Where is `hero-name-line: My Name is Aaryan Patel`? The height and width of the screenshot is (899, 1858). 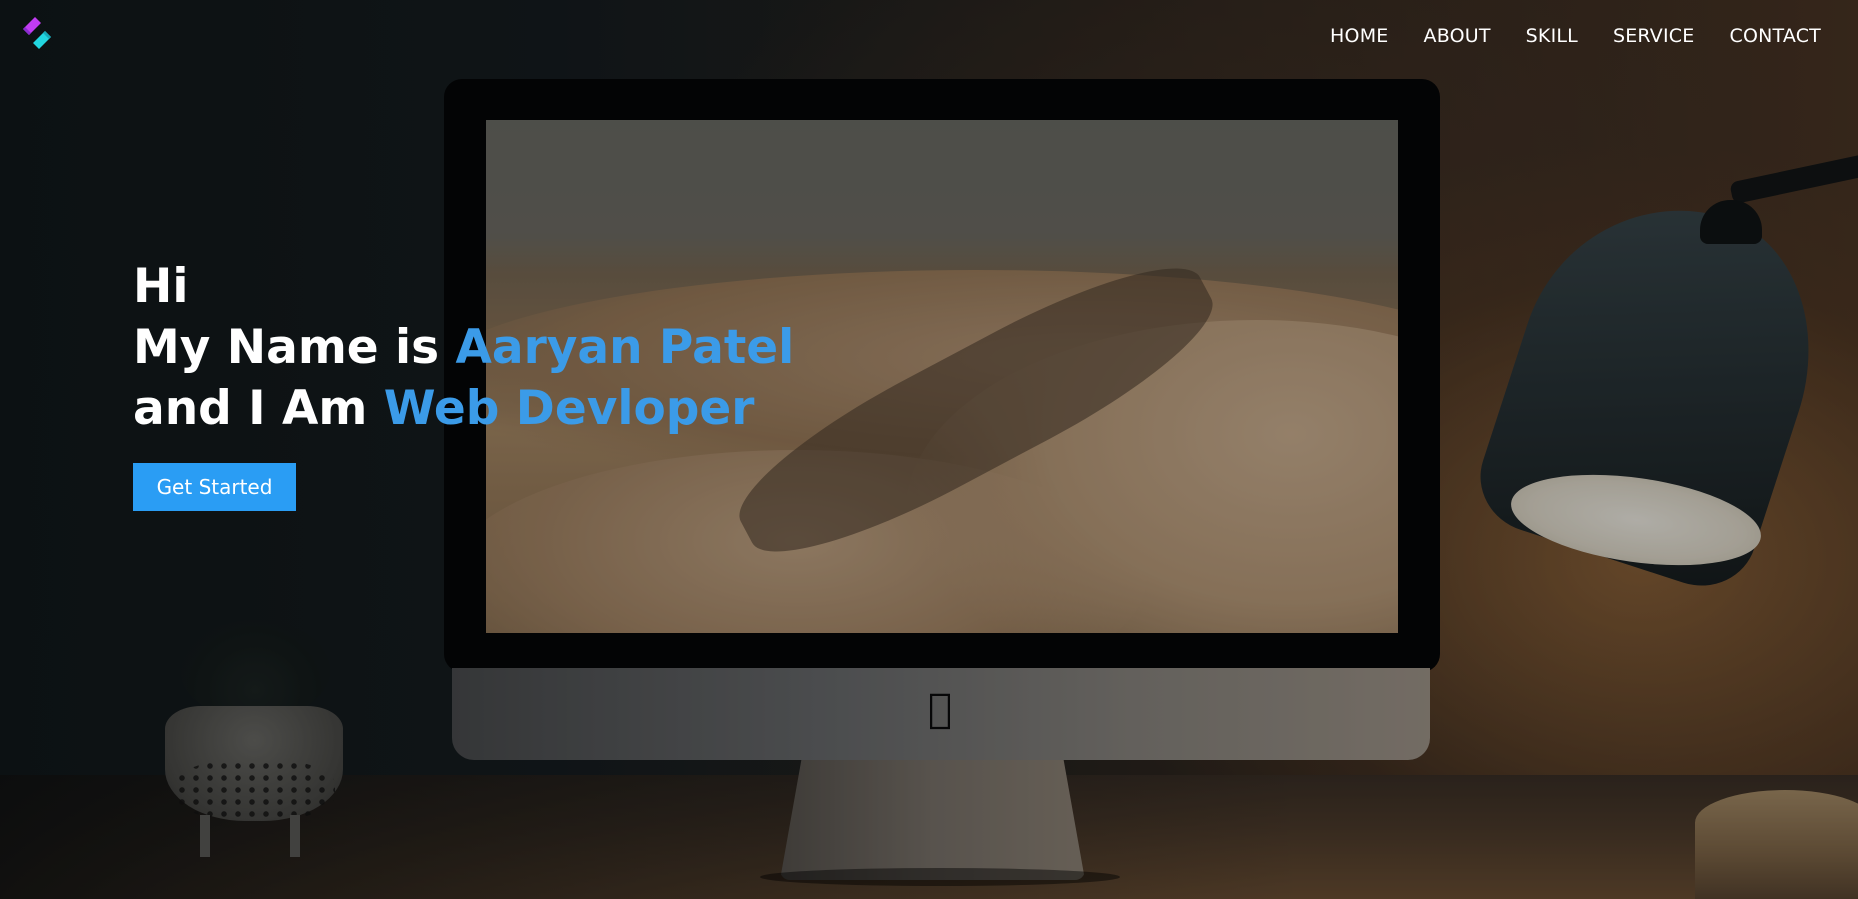
hero-name-line: My Name is Aaryan Patel is located at coordinates (463, 347).